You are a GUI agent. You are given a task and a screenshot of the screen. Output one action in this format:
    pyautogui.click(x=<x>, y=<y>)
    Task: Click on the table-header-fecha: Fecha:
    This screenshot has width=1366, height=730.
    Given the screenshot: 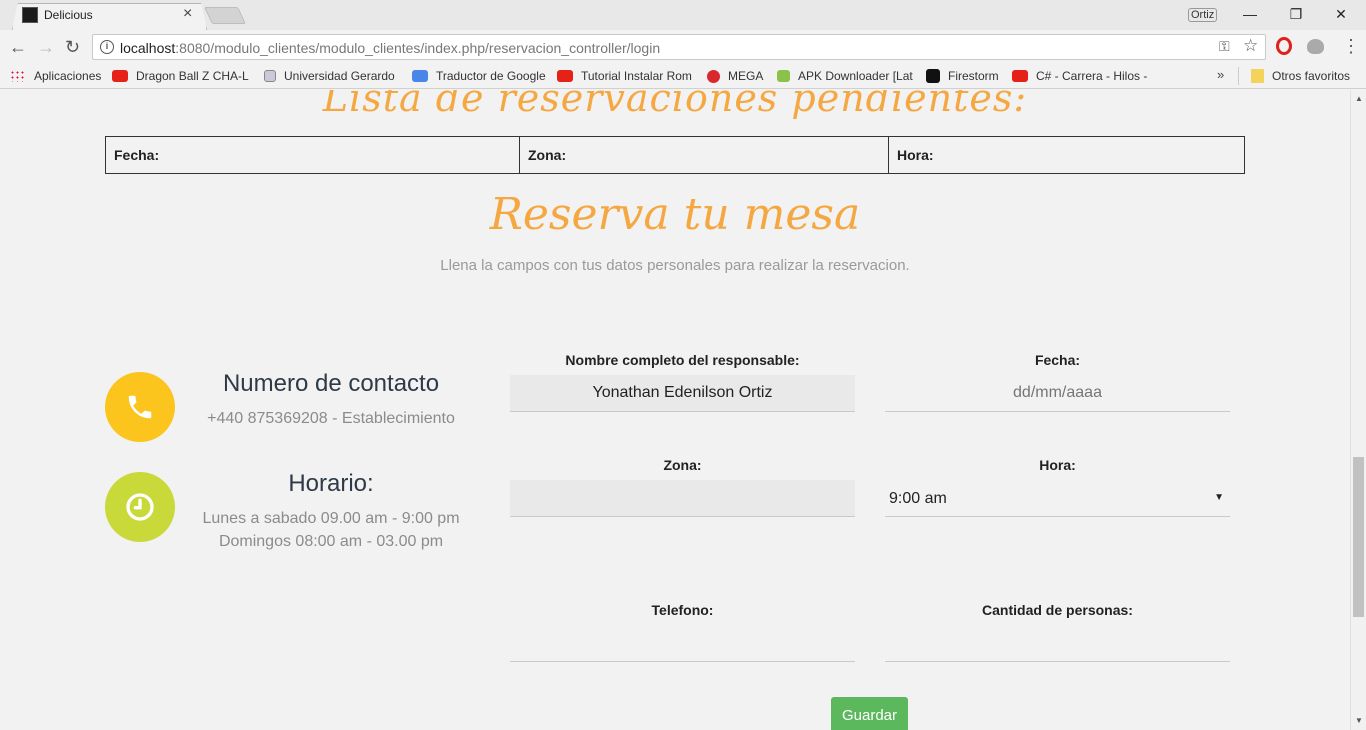 What is the action you would take?
    pyautogui.click(x=312, y=155)
    